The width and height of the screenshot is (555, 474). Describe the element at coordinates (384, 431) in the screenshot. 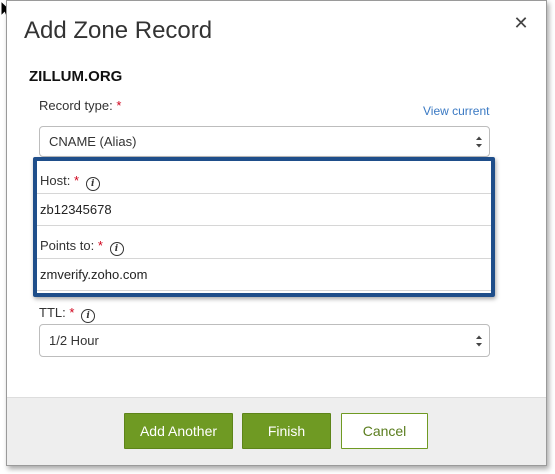

I see `cancel-button: Cancel` at that location.